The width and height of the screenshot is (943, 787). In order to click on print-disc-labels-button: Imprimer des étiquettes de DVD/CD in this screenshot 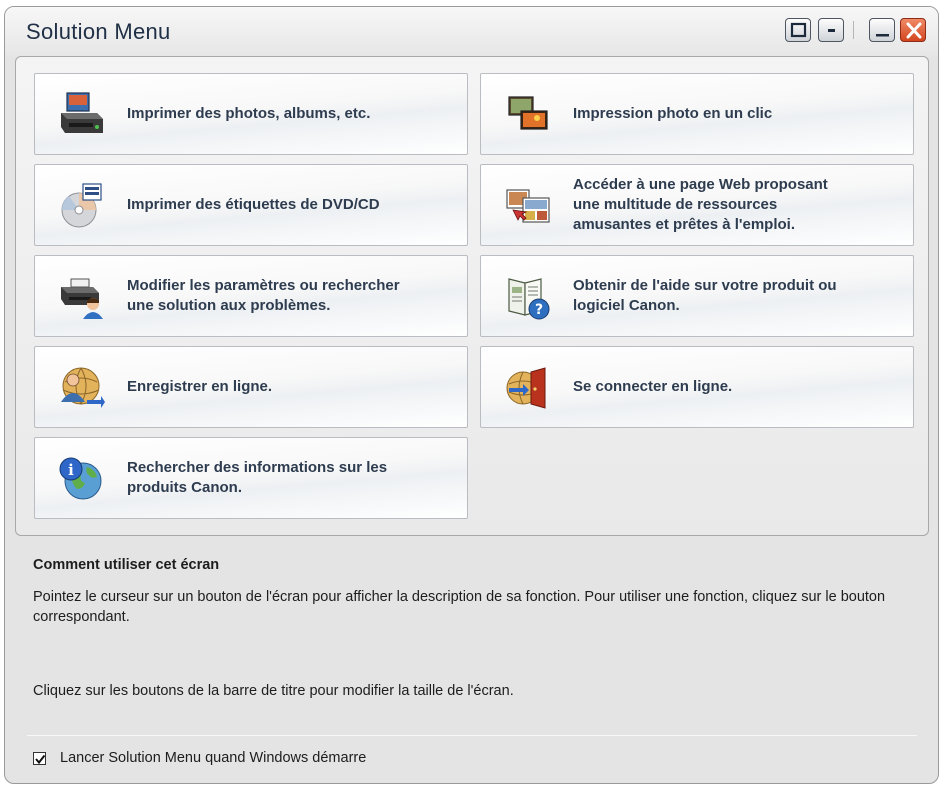, I will do `click(251, 205)`.